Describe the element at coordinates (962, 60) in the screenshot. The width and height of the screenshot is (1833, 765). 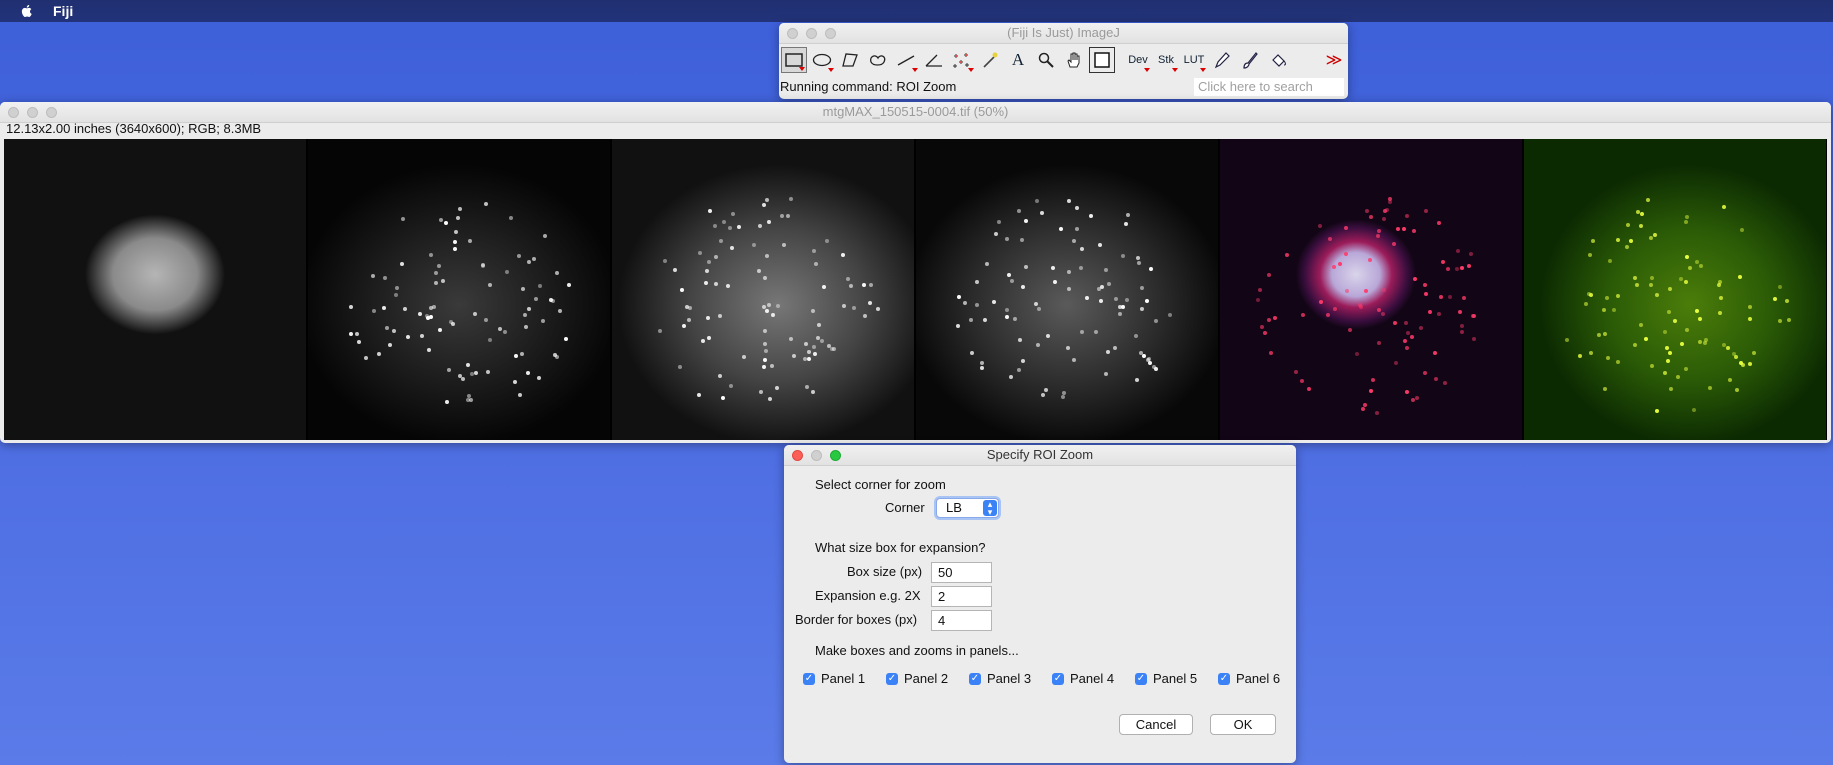
I see `point-tool` at that location.